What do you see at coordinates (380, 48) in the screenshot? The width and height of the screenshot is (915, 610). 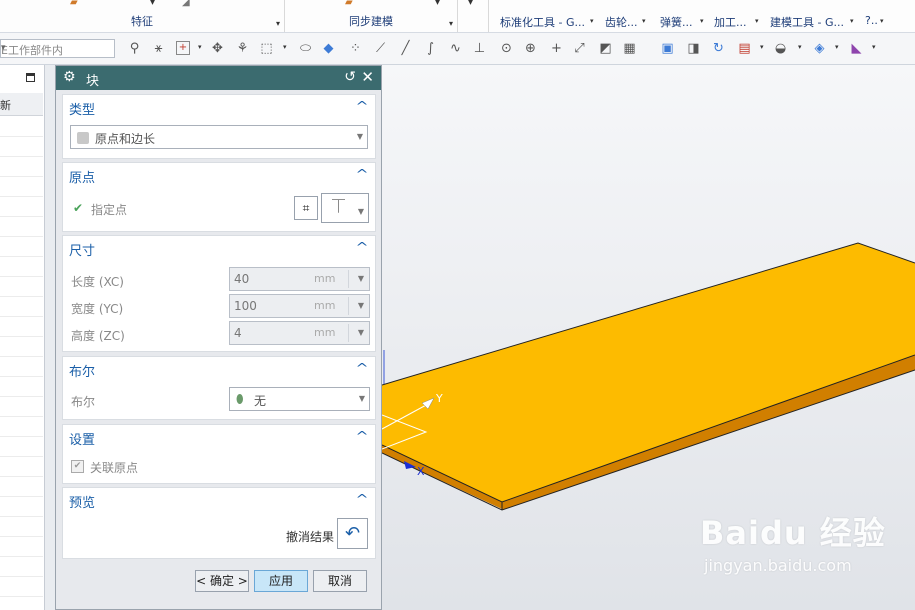 I see `line-icon: ⟋` at bounding box center [380, 48].